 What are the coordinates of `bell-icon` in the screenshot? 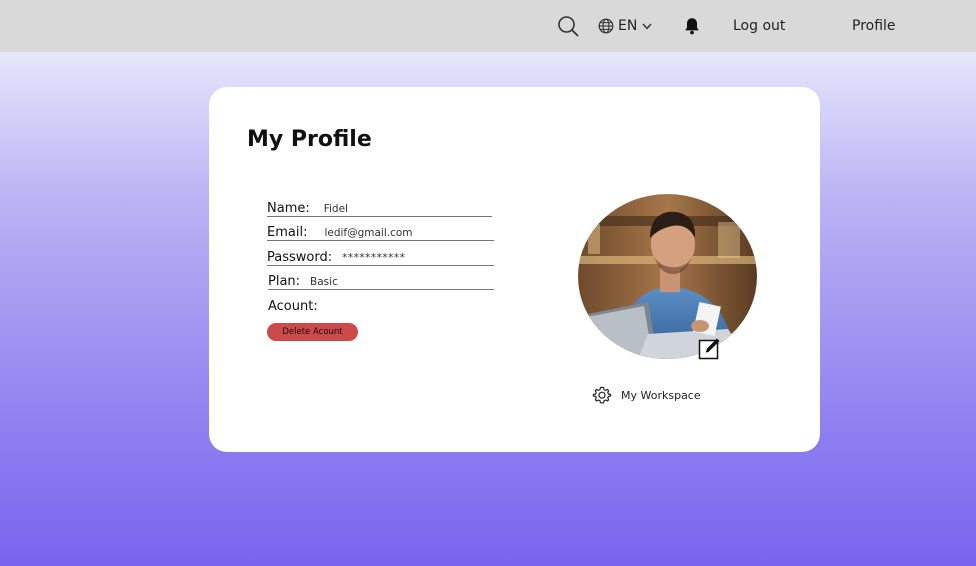 It's located at (692, 26).